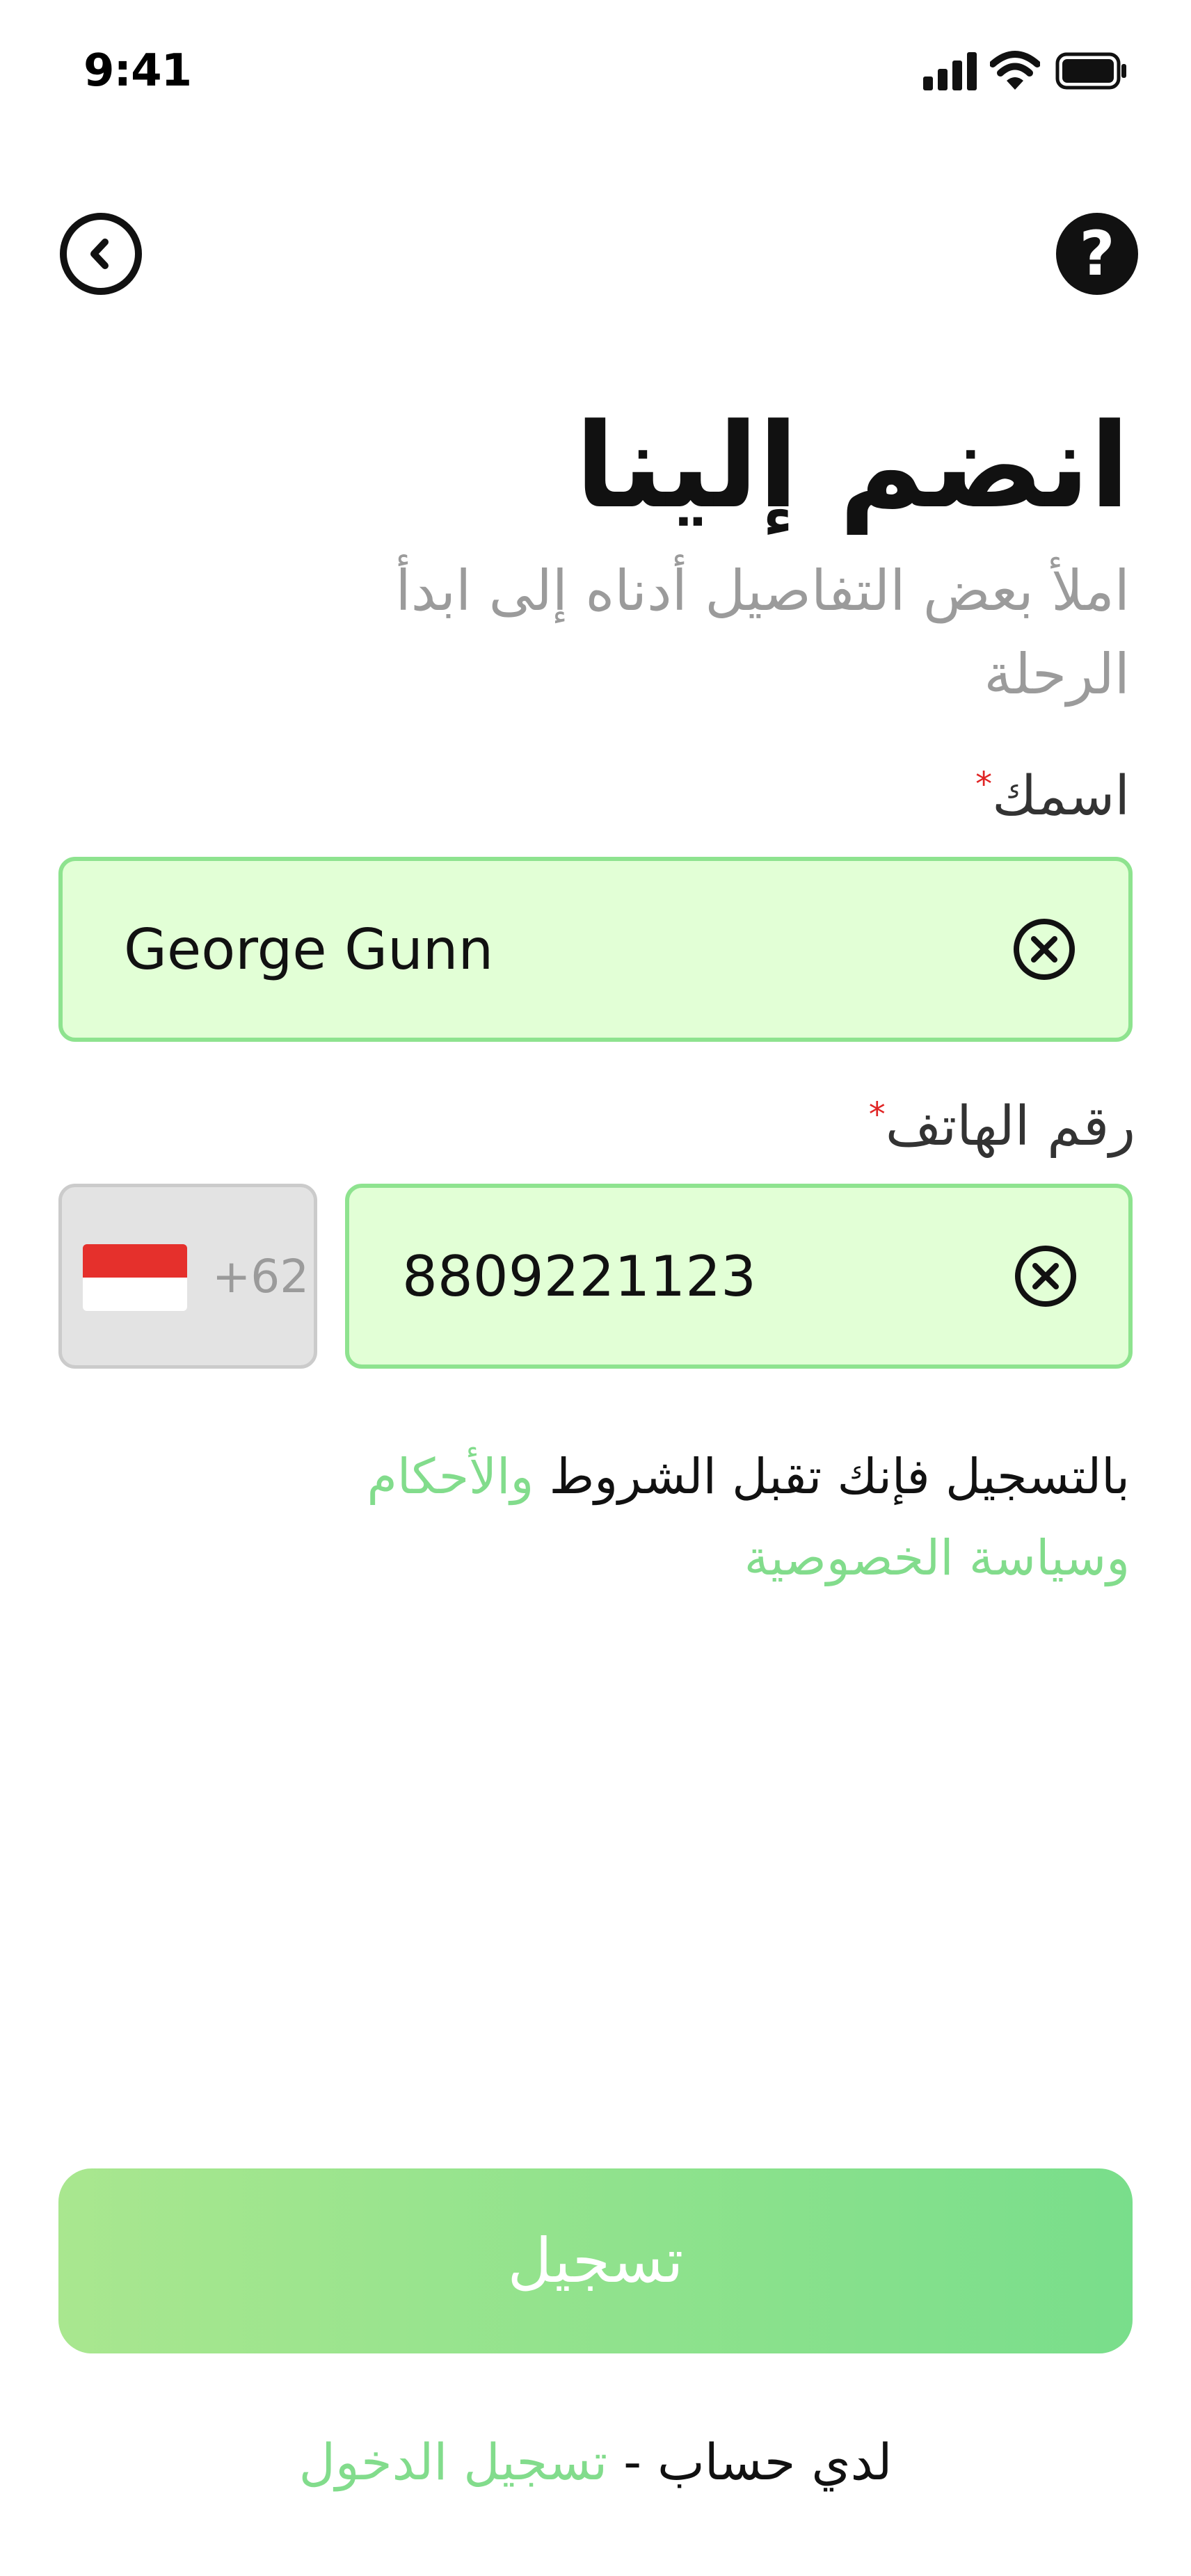 This screenshot has height=2576, width=1191. What do you see at coordinates (188, 1276) in the screenshot?
I see `country-code-selector: +62` at bounding box center [188, 1276].